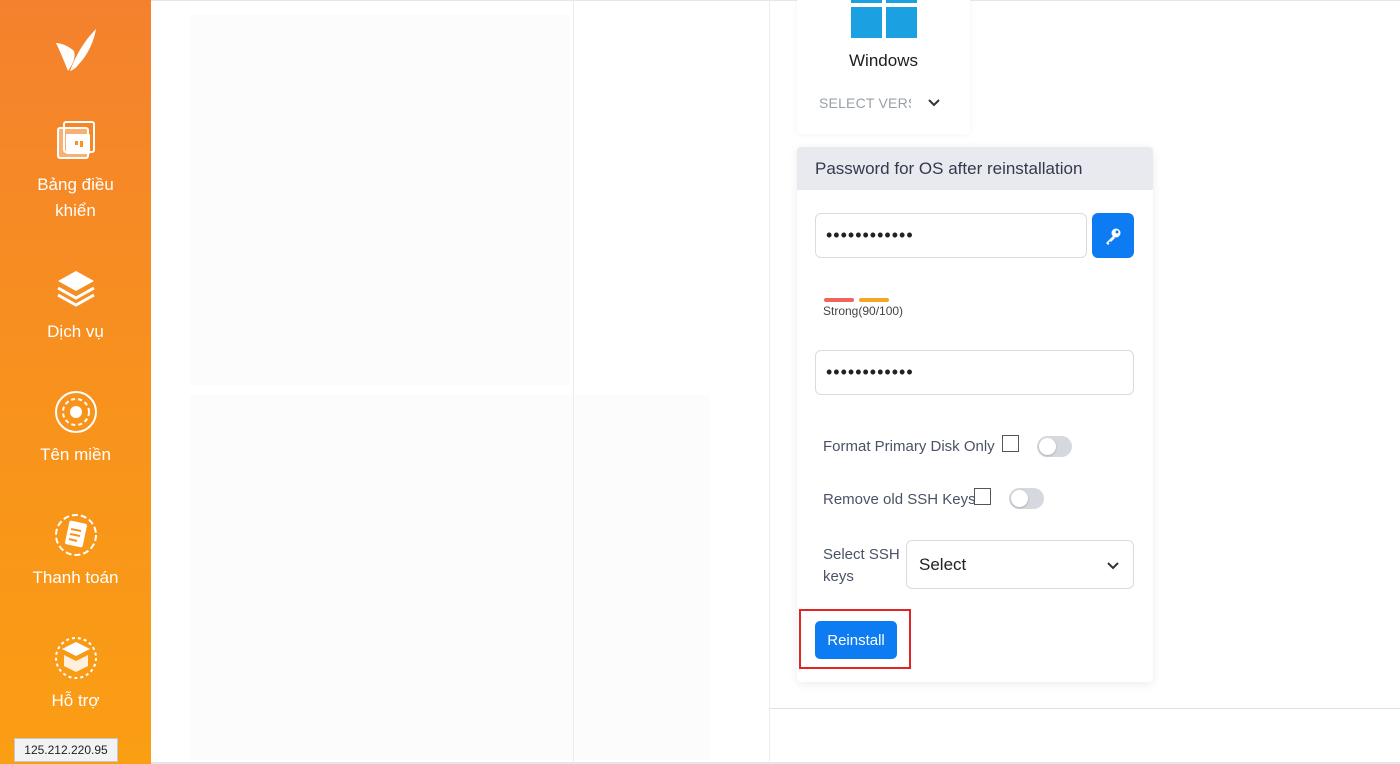 This screenshot has width=1400, height=764. I want to click on top-border, so click(775, 0).